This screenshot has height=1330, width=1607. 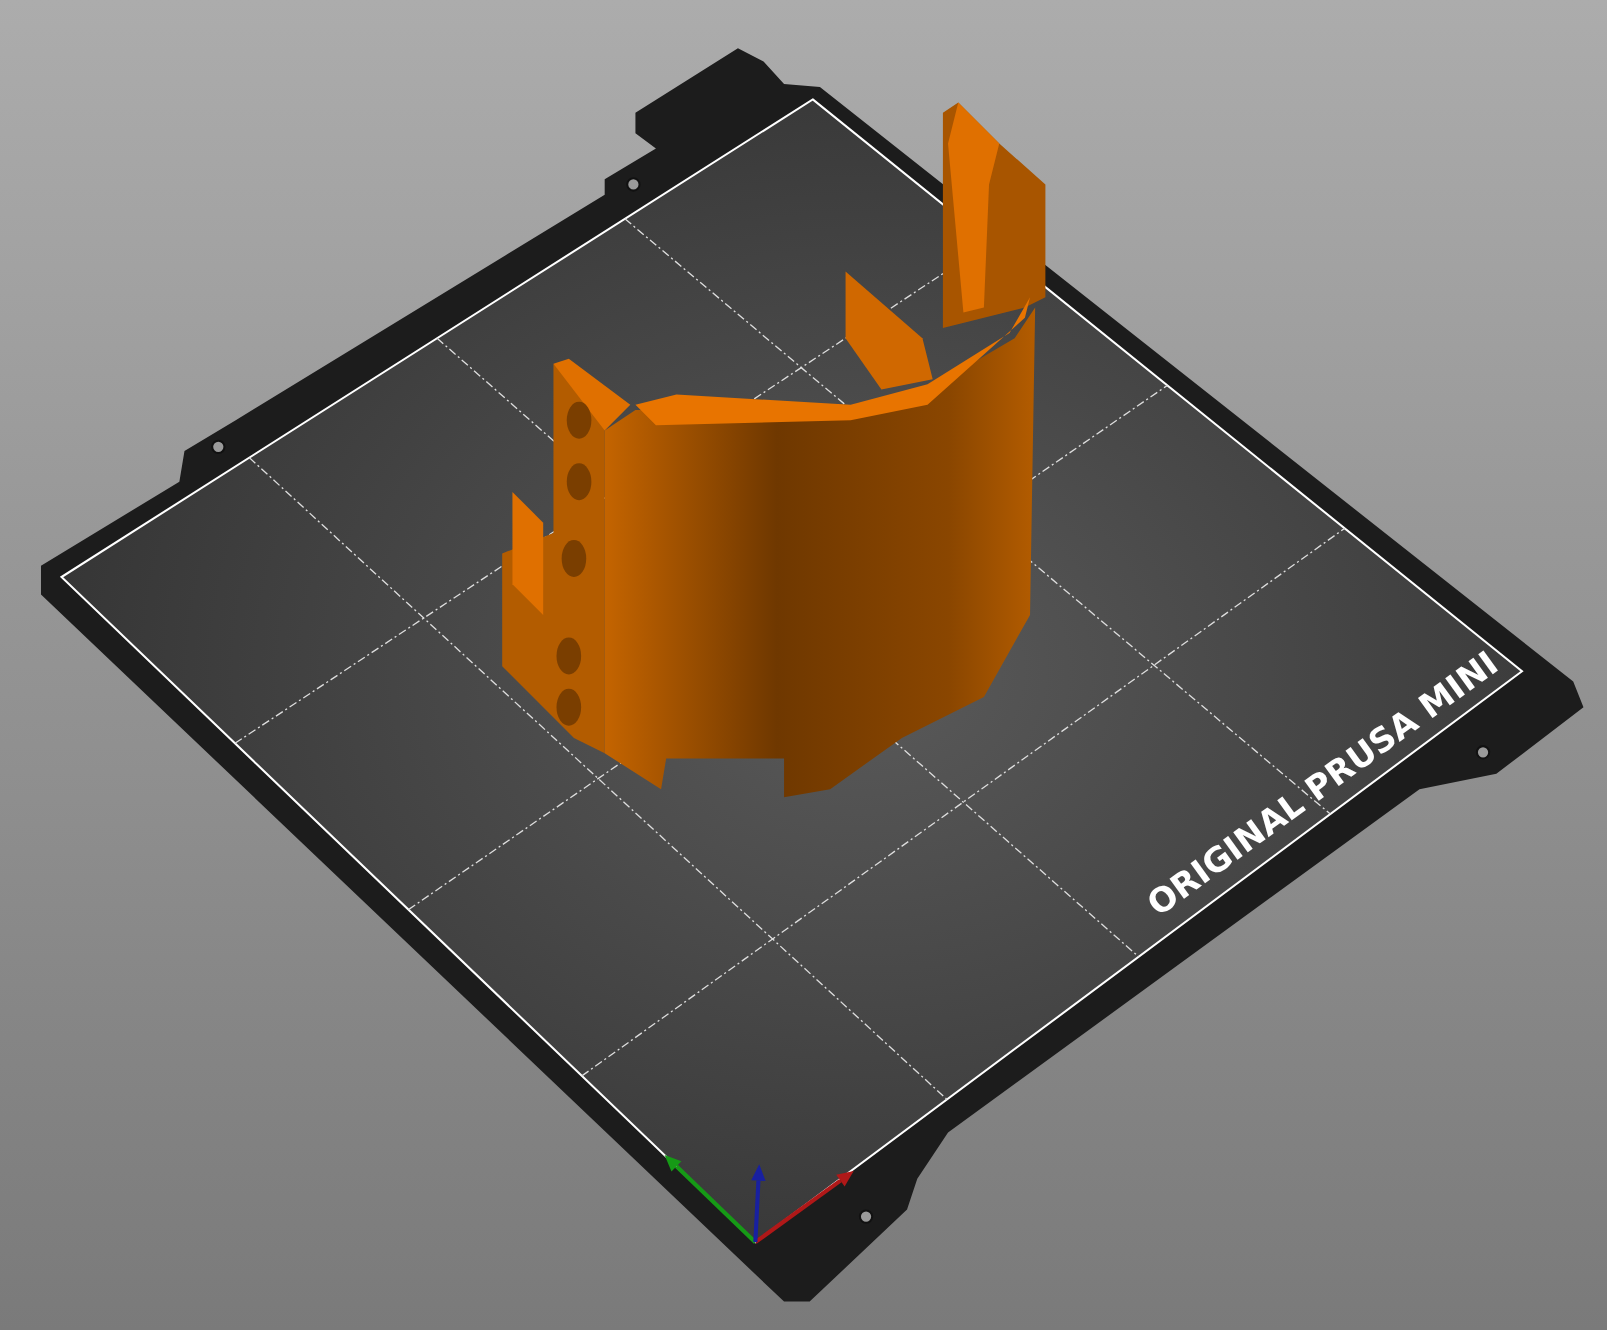 What do you see at coordinates (633, 184) in the screenshot?
I see `mounting-hole` at bounding box center [633, 184].